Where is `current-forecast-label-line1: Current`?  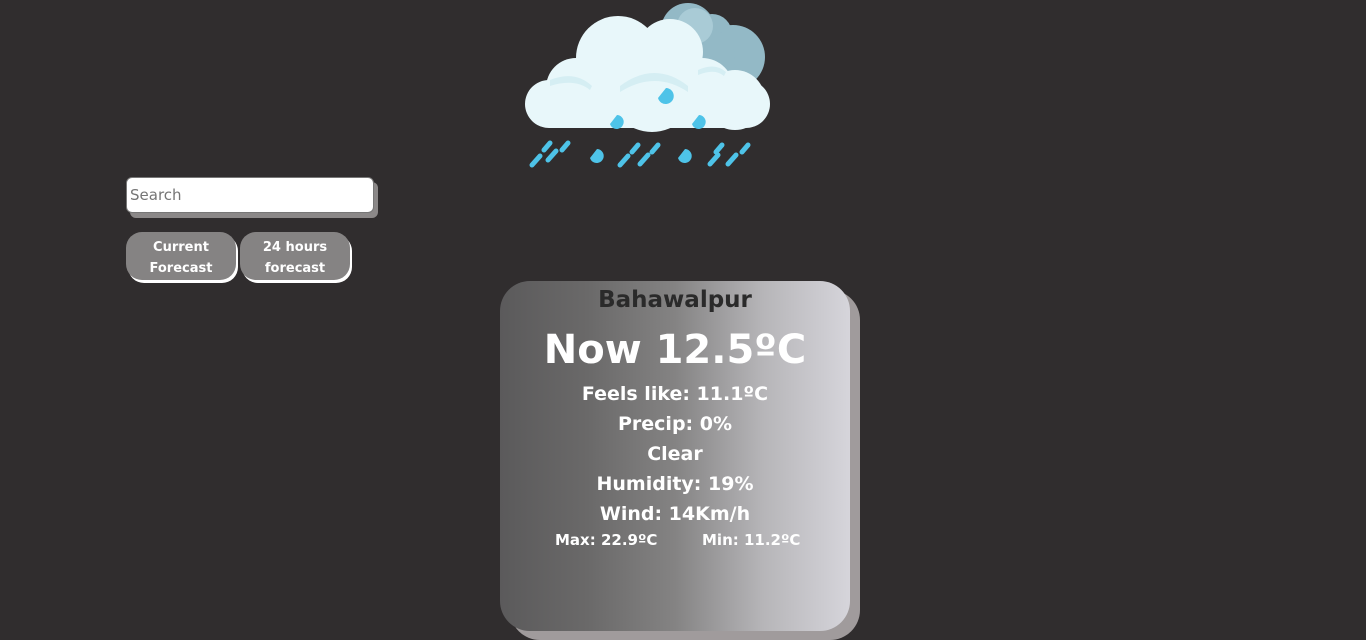
current-forecast-label-line1: Current is located at coordinates (181, 247).